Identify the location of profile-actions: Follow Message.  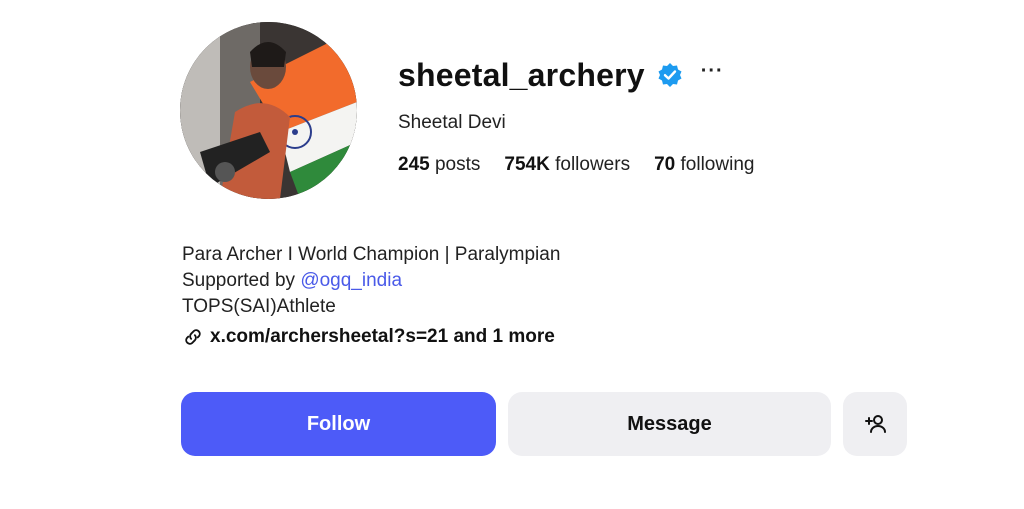
(544, 424).